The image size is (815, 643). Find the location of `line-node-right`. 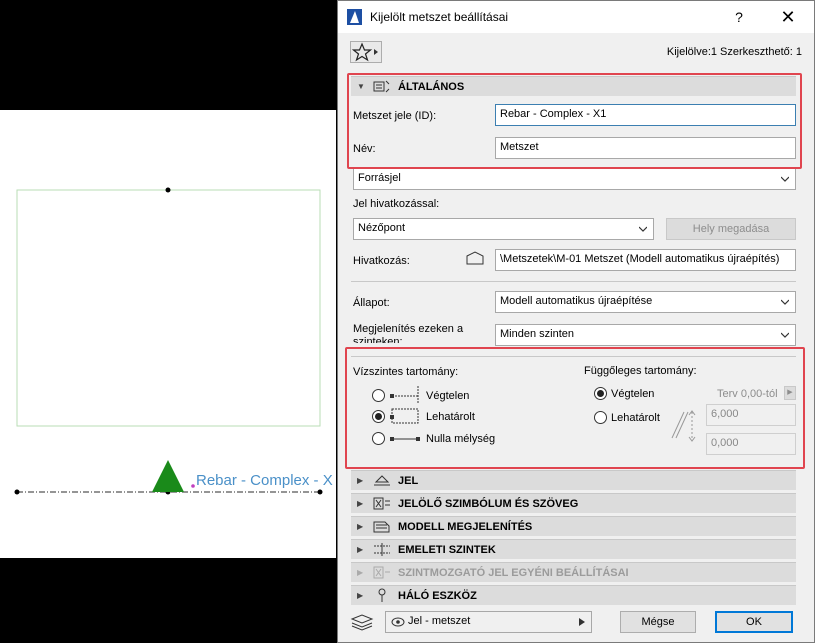

line-node-right is located at coordinates (320, 492).